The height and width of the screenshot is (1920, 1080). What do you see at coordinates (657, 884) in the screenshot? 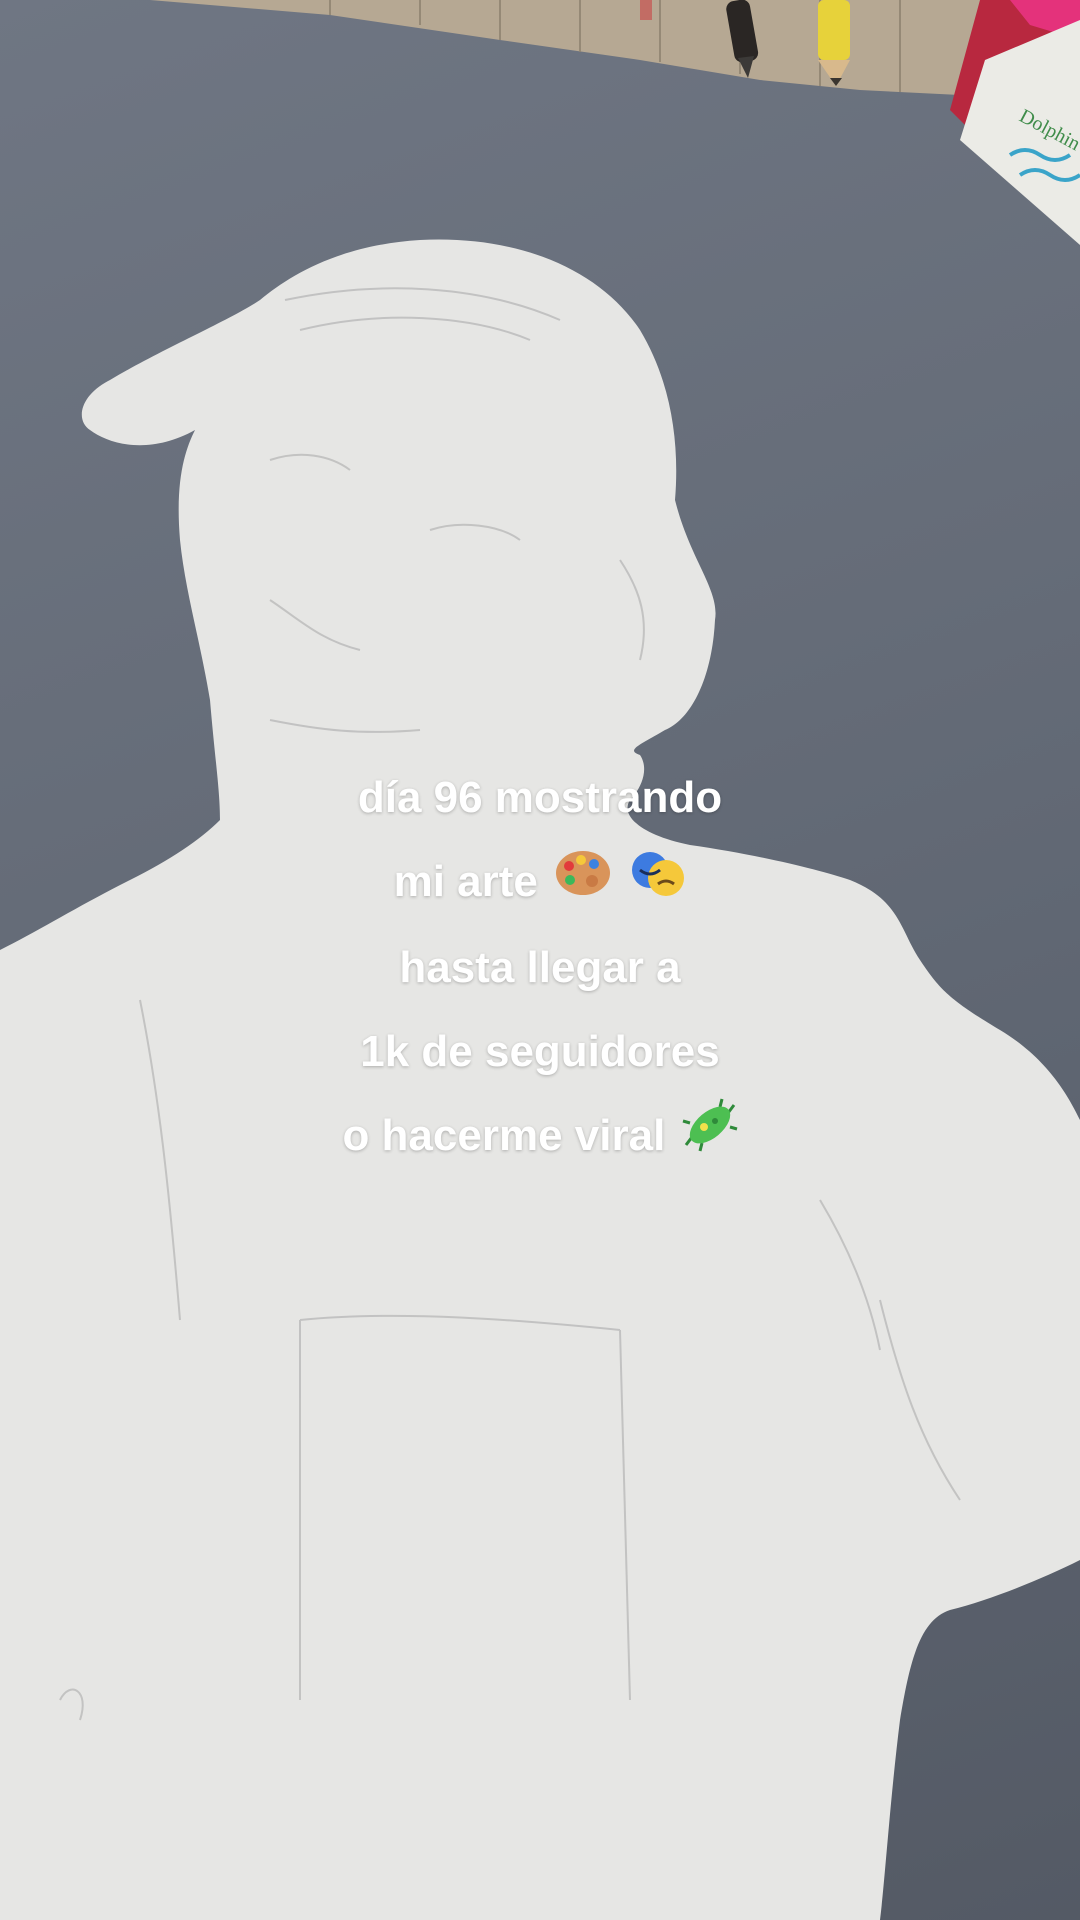
I see `performing-arts-icon` at bounding box center [657, 884].